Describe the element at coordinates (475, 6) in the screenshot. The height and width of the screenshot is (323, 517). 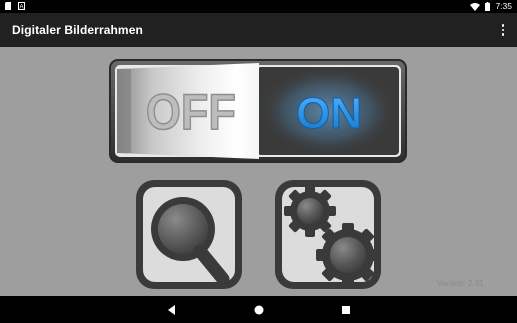
I see `wifi-icon` at that location.